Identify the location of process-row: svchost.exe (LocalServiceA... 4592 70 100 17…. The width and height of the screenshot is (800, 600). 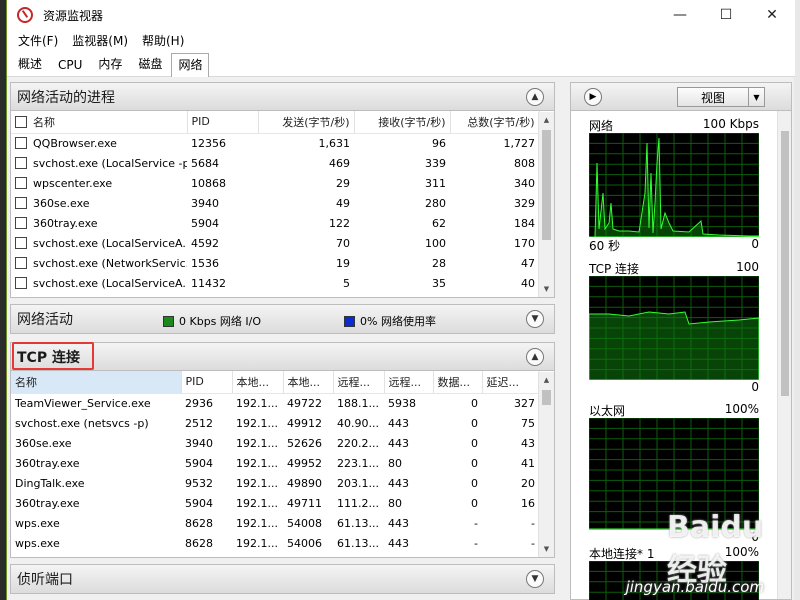
(275, 243).